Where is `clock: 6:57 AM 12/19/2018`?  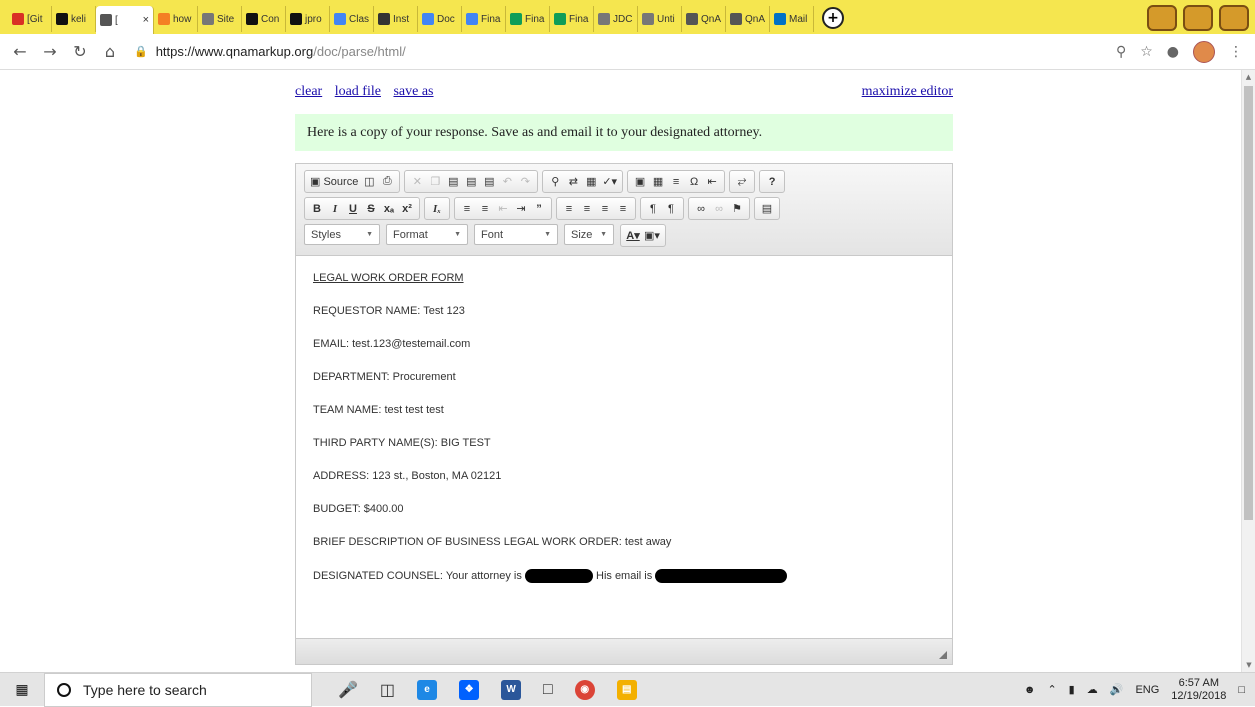
clock: 6:57 AM 12/19/2018 is located at coordinates (1198, 690).